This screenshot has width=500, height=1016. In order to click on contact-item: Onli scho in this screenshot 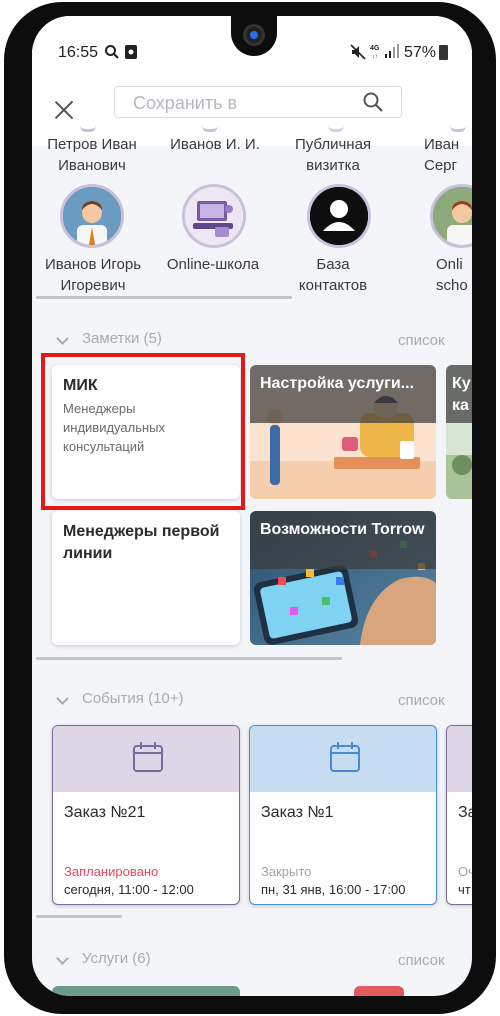, I will do `click(454, 275)`.